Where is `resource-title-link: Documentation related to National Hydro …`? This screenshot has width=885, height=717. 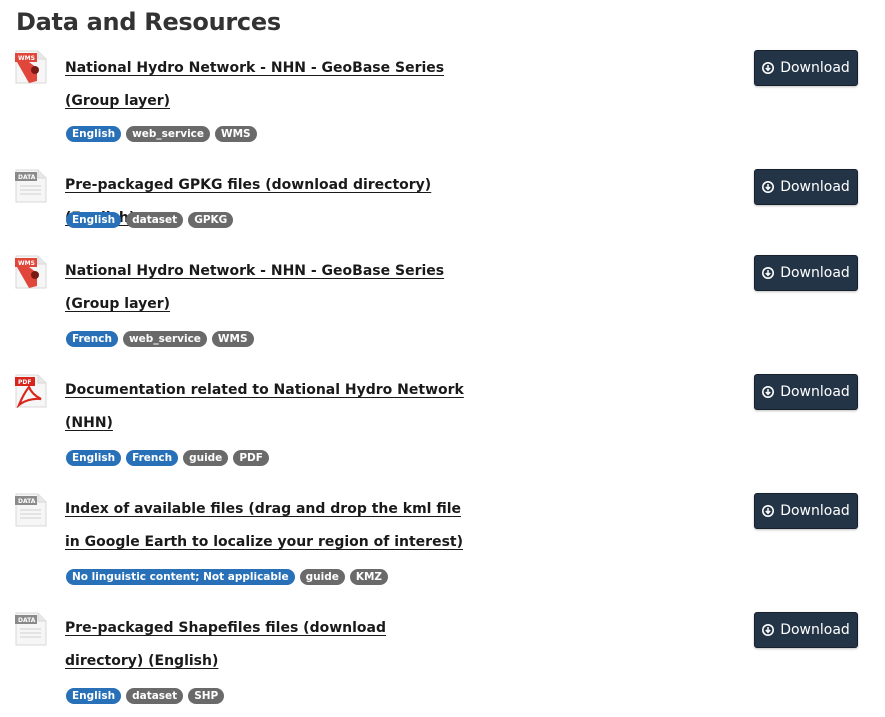
resource-title-link: Documentation related to National Hydro … is located at coordinates (265, 407).